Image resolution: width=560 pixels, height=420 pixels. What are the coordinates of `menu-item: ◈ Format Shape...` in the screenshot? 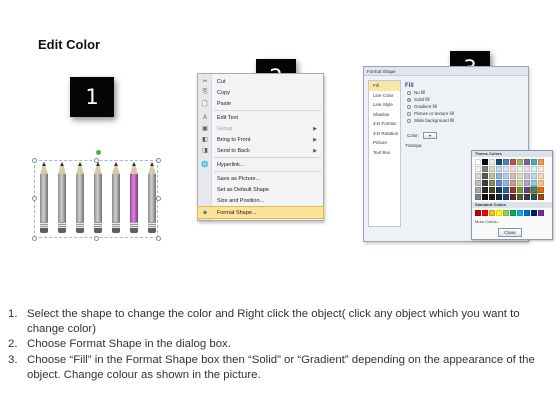 It's located at (260, 212).